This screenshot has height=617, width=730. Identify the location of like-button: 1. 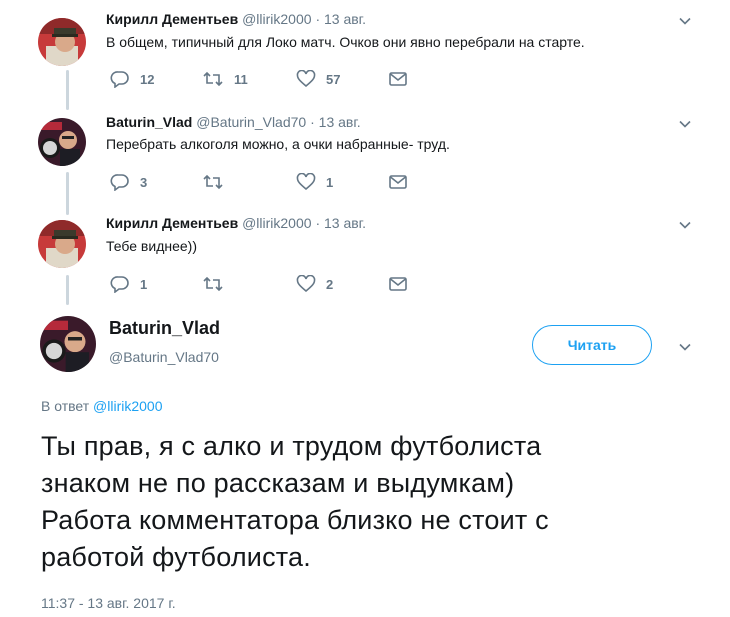
(314, 182).